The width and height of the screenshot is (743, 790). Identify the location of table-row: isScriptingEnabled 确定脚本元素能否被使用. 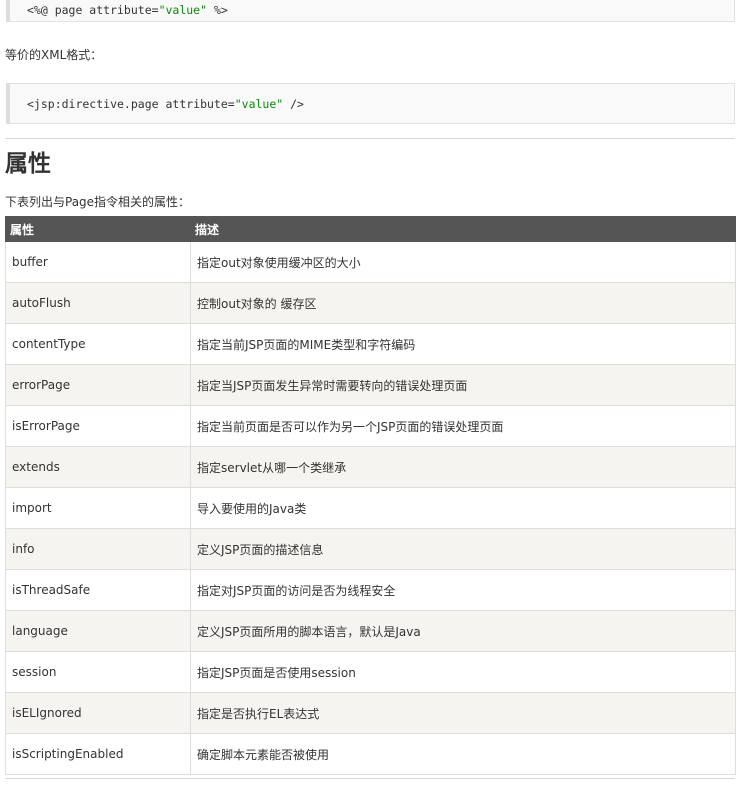
(370, 754).